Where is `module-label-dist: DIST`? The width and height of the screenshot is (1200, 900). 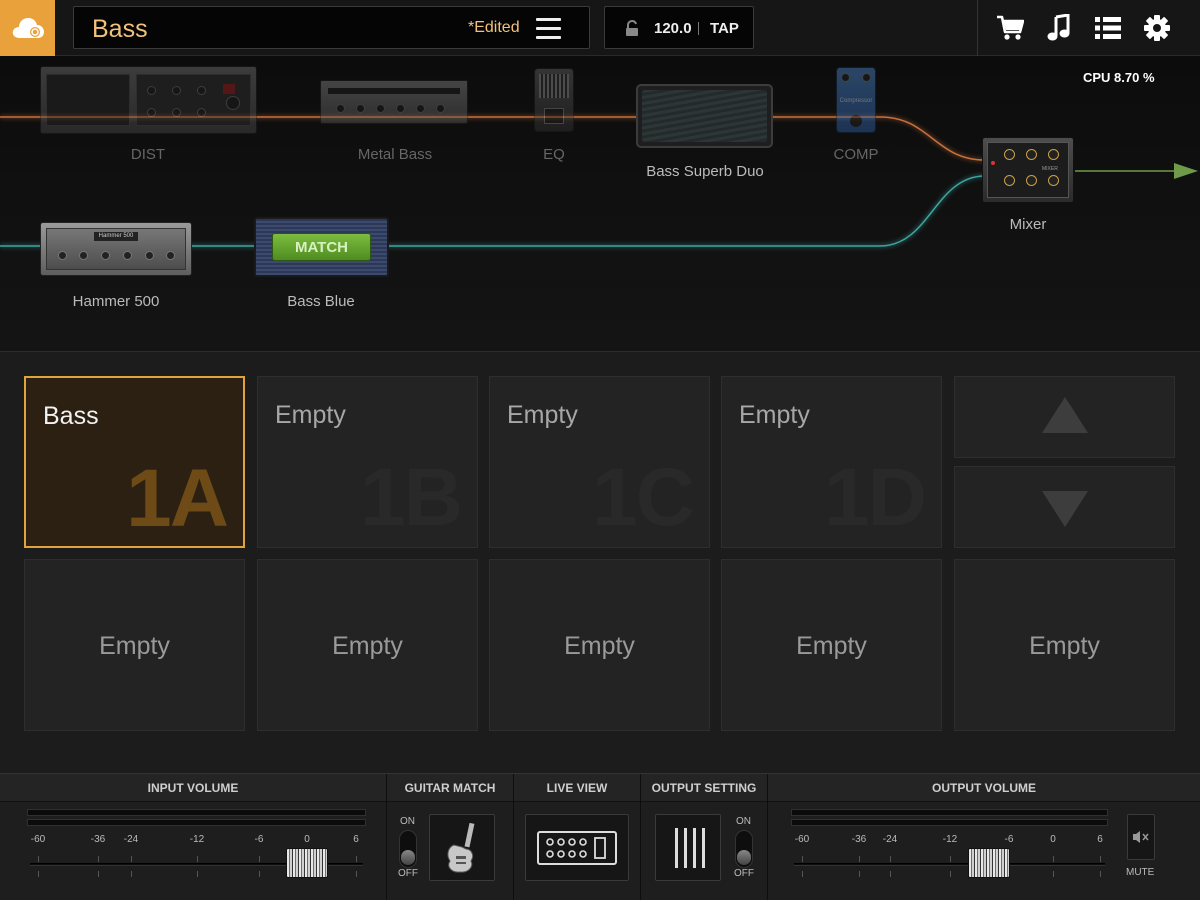
module-label-dist: DIST is located at coordinates (148, 154).